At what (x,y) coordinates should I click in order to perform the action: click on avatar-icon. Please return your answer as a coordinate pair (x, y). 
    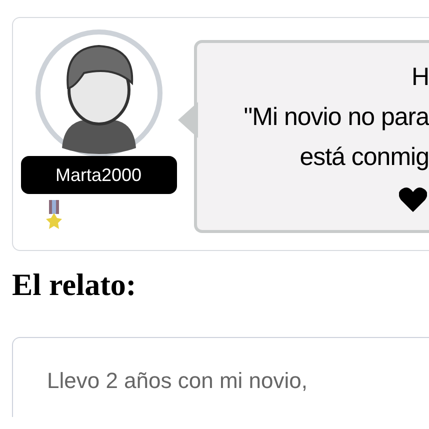
    Looking at the image, I should click on (99, 93).